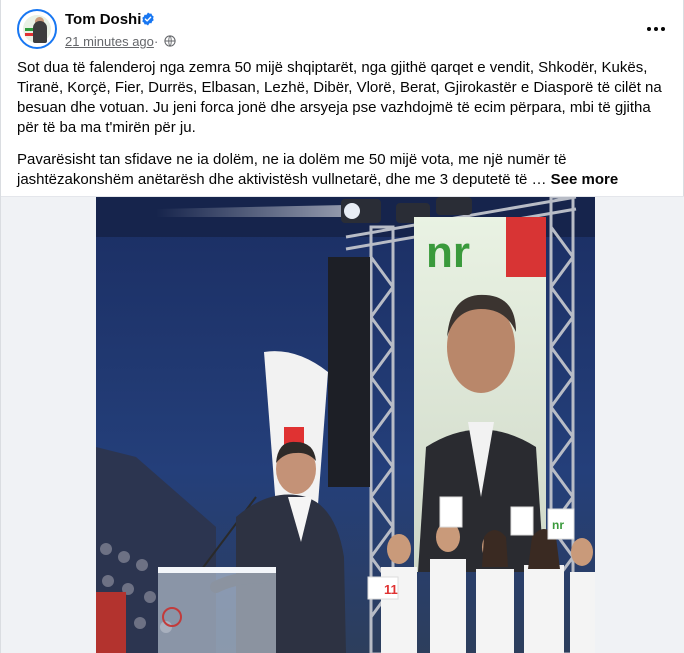  What do you see at coordinates (526, 247) in the screenshot?
I see `screen-red-block` at bounding box center [526, 247].